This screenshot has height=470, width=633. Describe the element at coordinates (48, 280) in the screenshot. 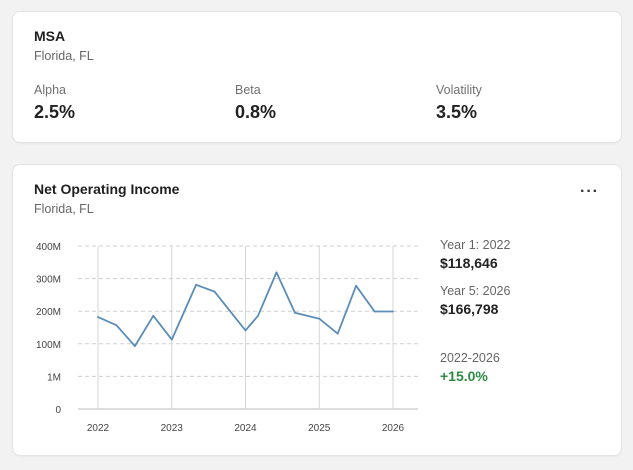

I see `y-tick-label: 300M` at that location.